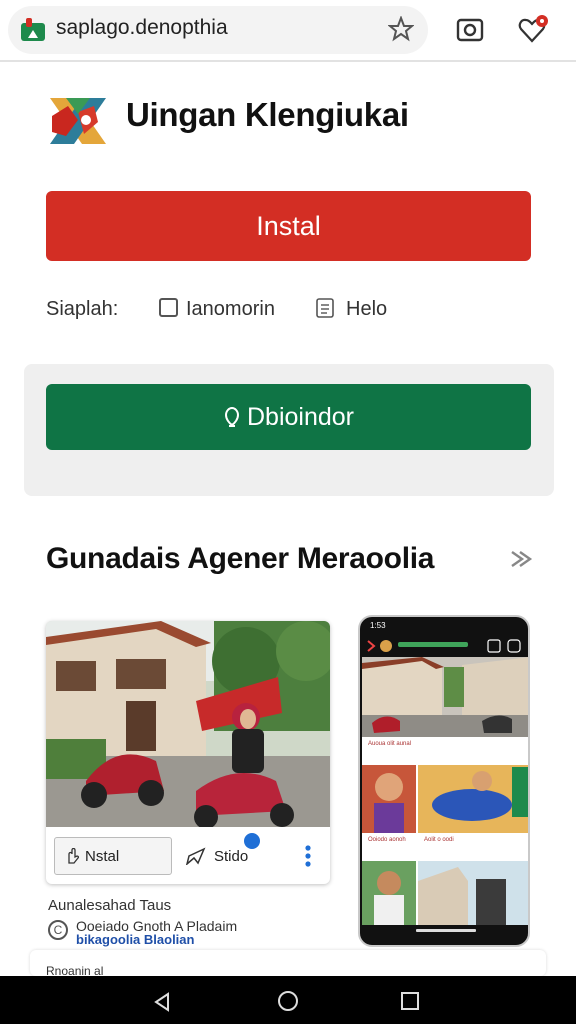 The height and width of the screenshot is (1024, 576). Describe the element at coordinates (188, 724) in the screenshot. I see `media-photo` at that location.